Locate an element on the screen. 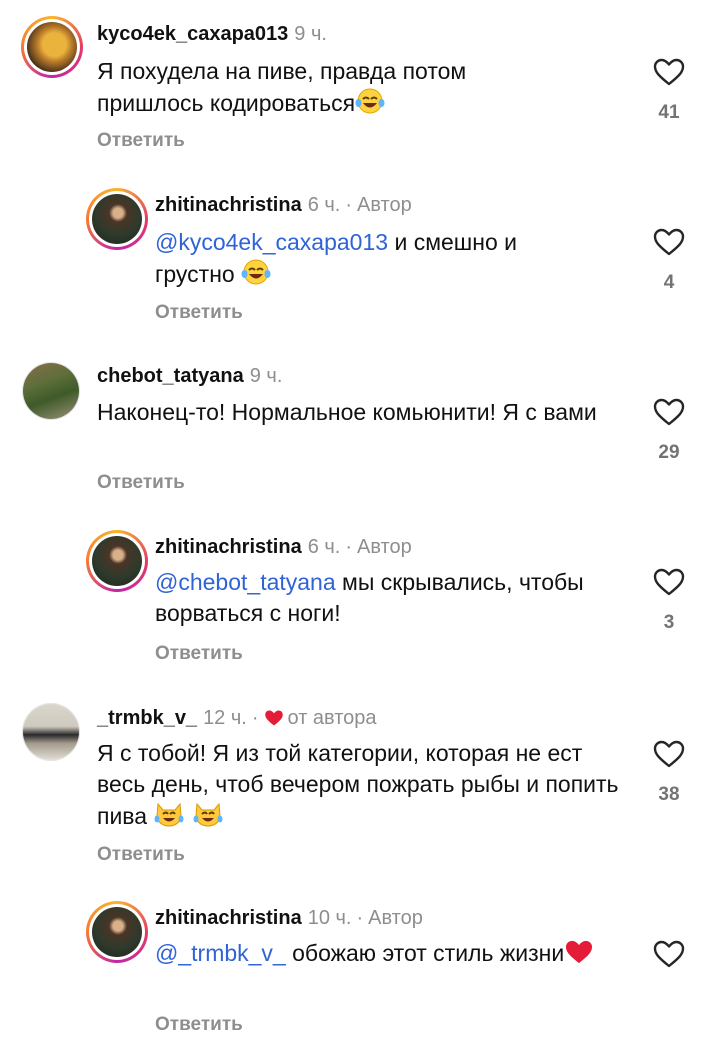 This screenshot has height=1047, width=720. mention-link: @kyco4ek_caxapa013 is located at coordinates (271, 242).